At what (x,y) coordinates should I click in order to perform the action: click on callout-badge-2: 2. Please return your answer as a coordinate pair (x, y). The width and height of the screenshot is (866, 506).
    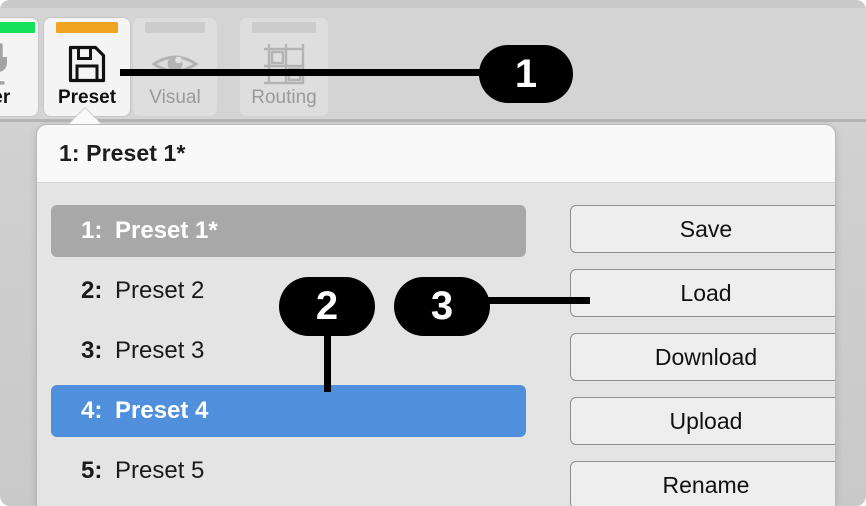
    Looking at the image, I should click on (327, 306).